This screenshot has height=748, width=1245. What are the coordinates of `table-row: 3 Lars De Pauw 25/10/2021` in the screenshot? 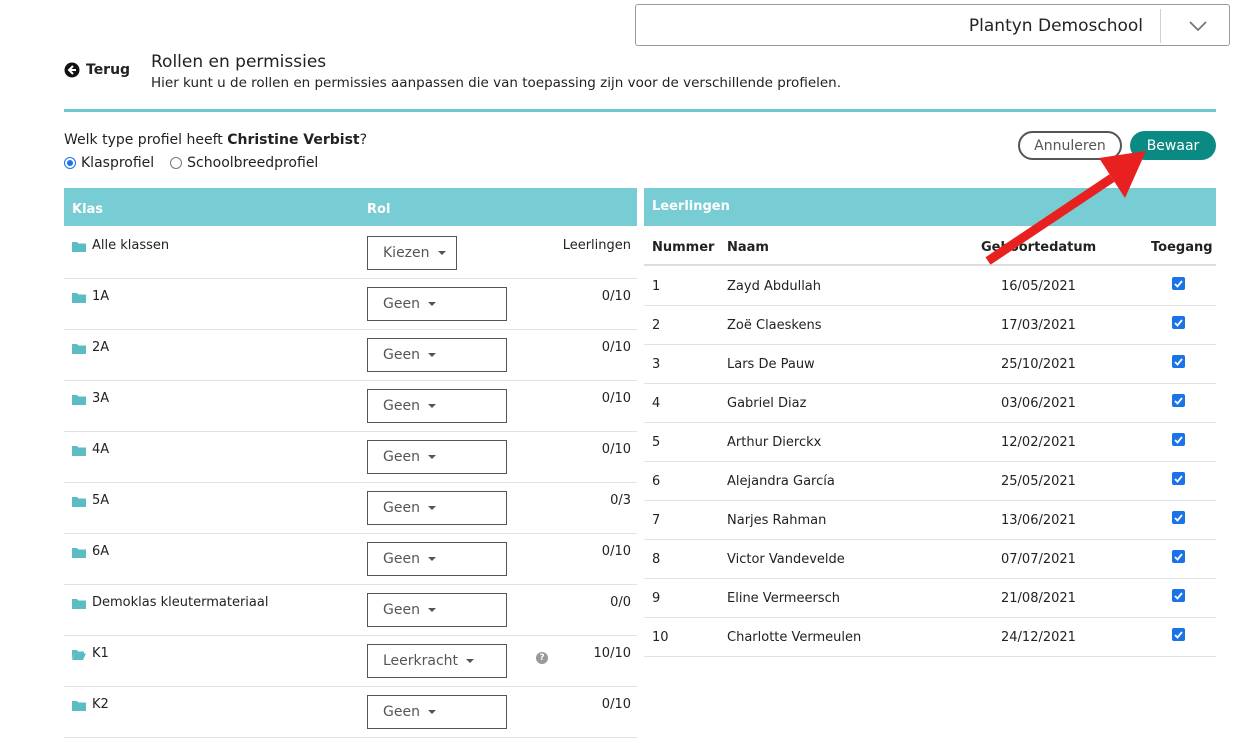 It's located at (930, 364).